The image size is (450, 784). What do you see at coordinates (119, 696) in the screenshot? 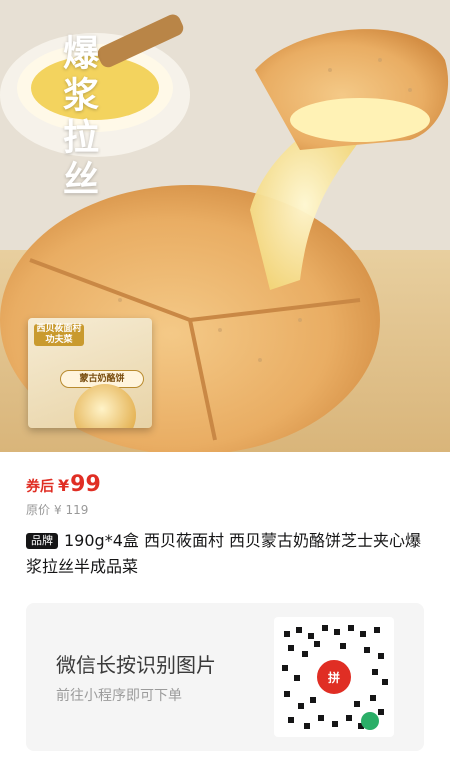
I see `qr-subtext: 前往小程序即可下单` at bounding box center [119, 696].